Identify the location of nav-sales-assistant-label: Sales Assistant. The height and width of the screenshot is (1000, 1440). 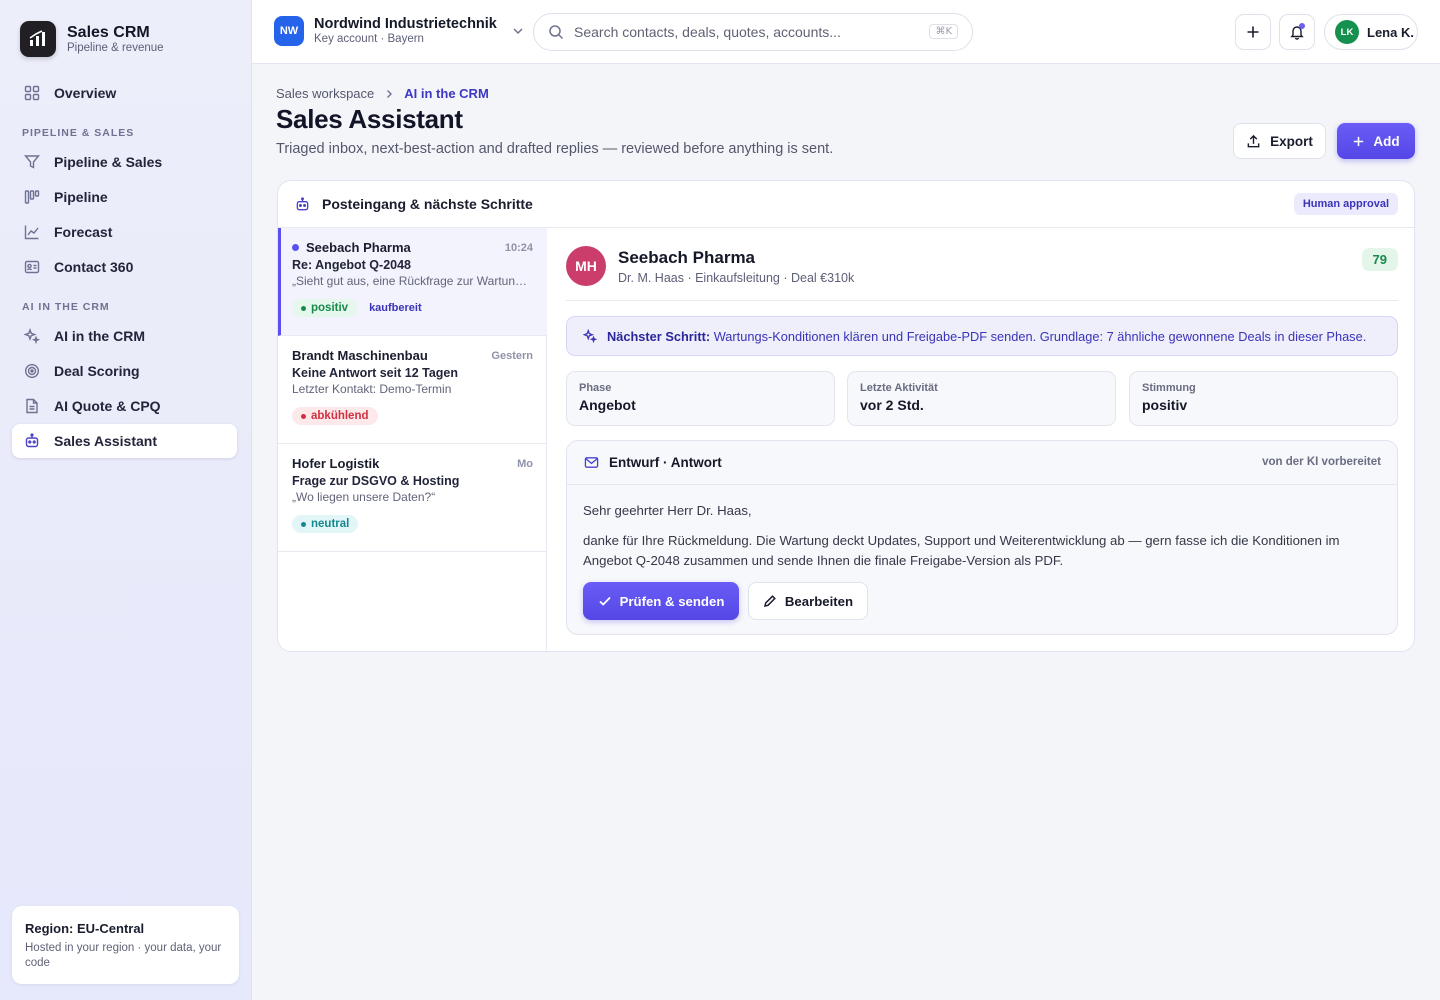
(105, 441).